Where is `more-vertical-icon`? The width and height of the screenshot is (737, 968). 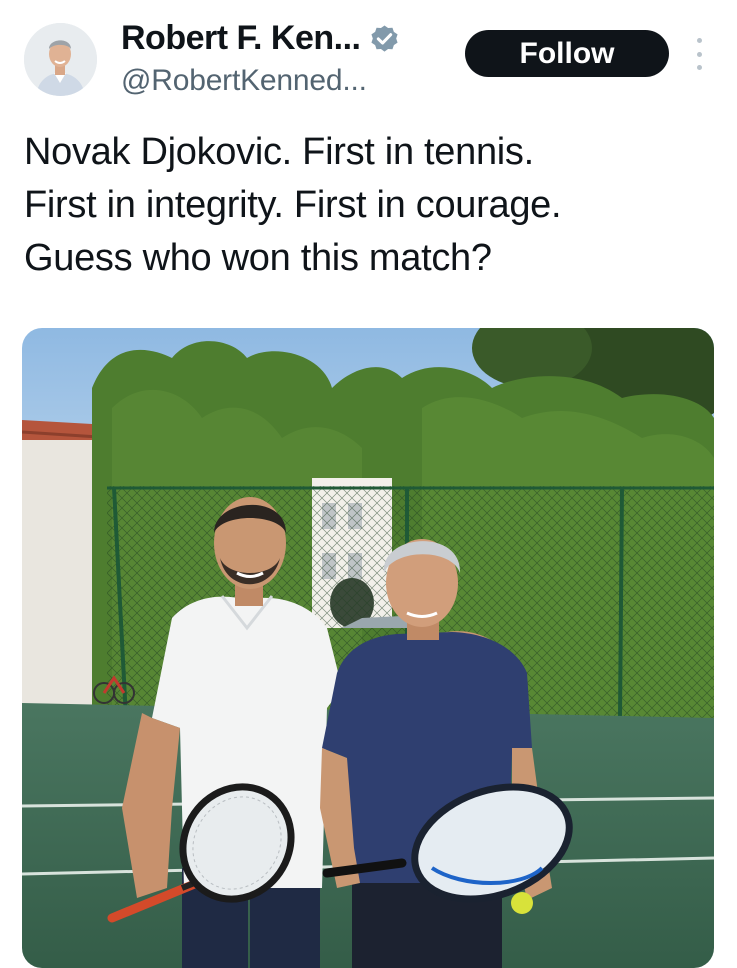
more-vertical-icon is located at coordinates (699, 54).